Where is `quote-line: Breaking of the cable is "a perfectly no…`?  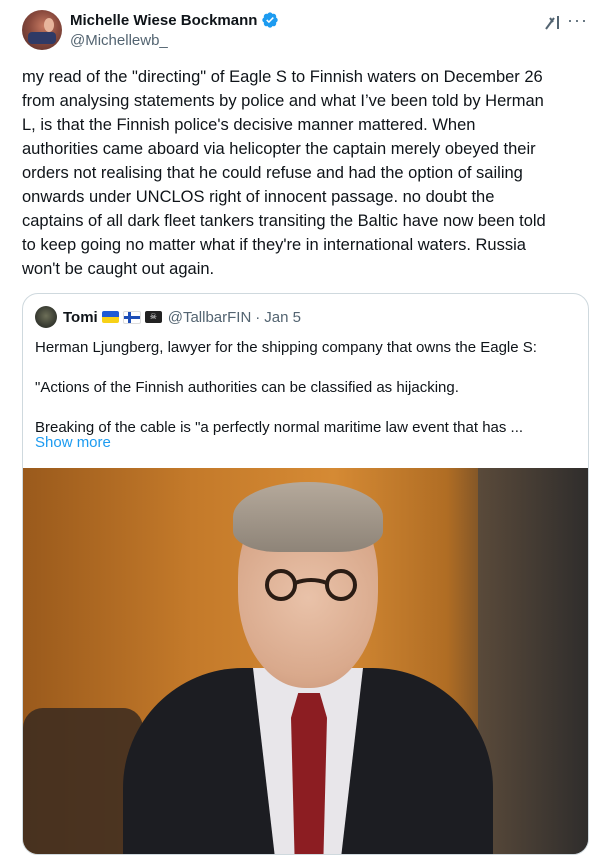 quote-line: Breaking of the cable is "a perfectly no… is located at coordinates (279, 427).